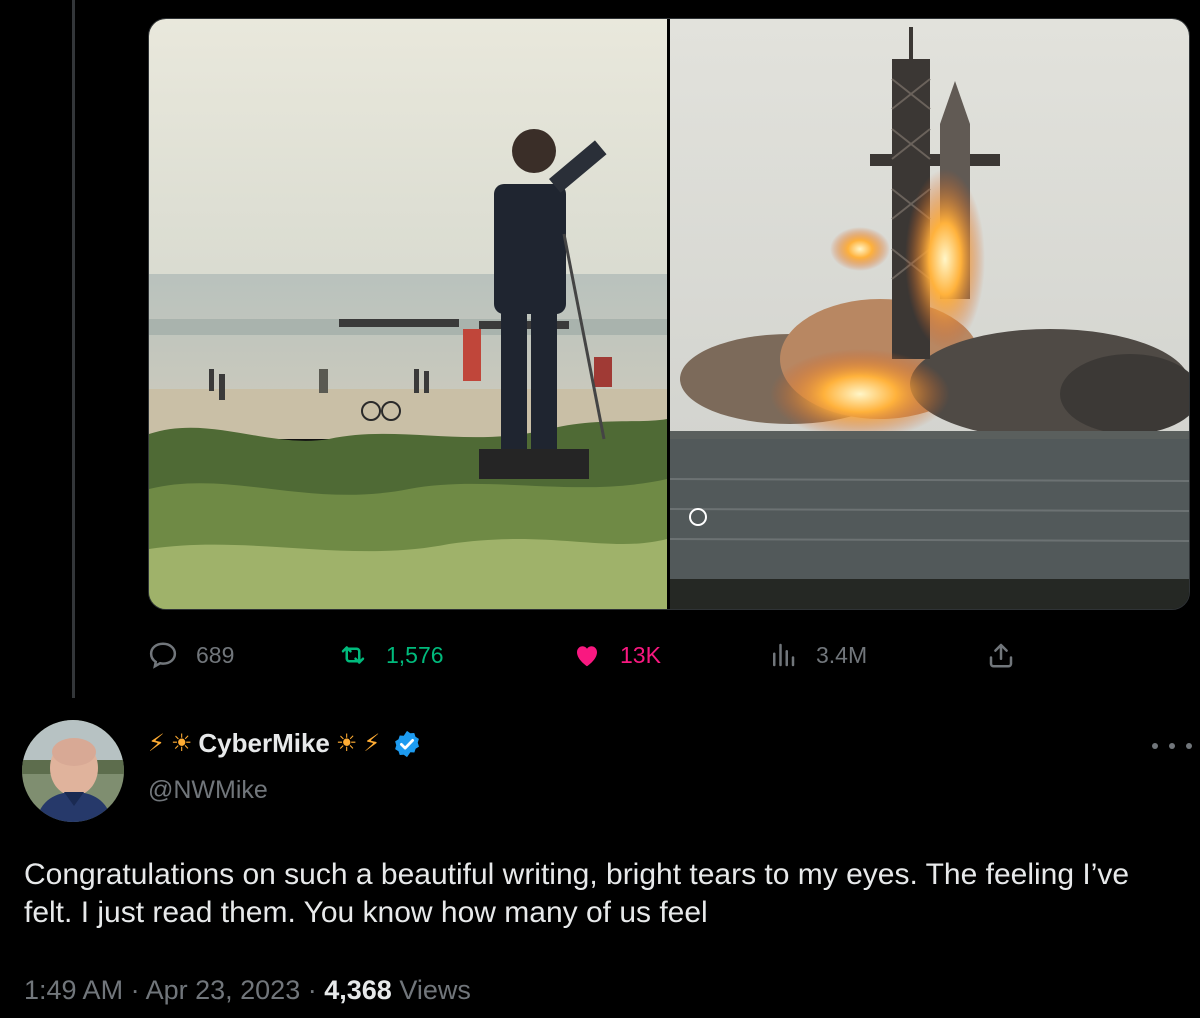  What do you see at coordinates (407, 743) in the screenshot?
I see `verified-badge-icon` at bounding box center [407, 743].